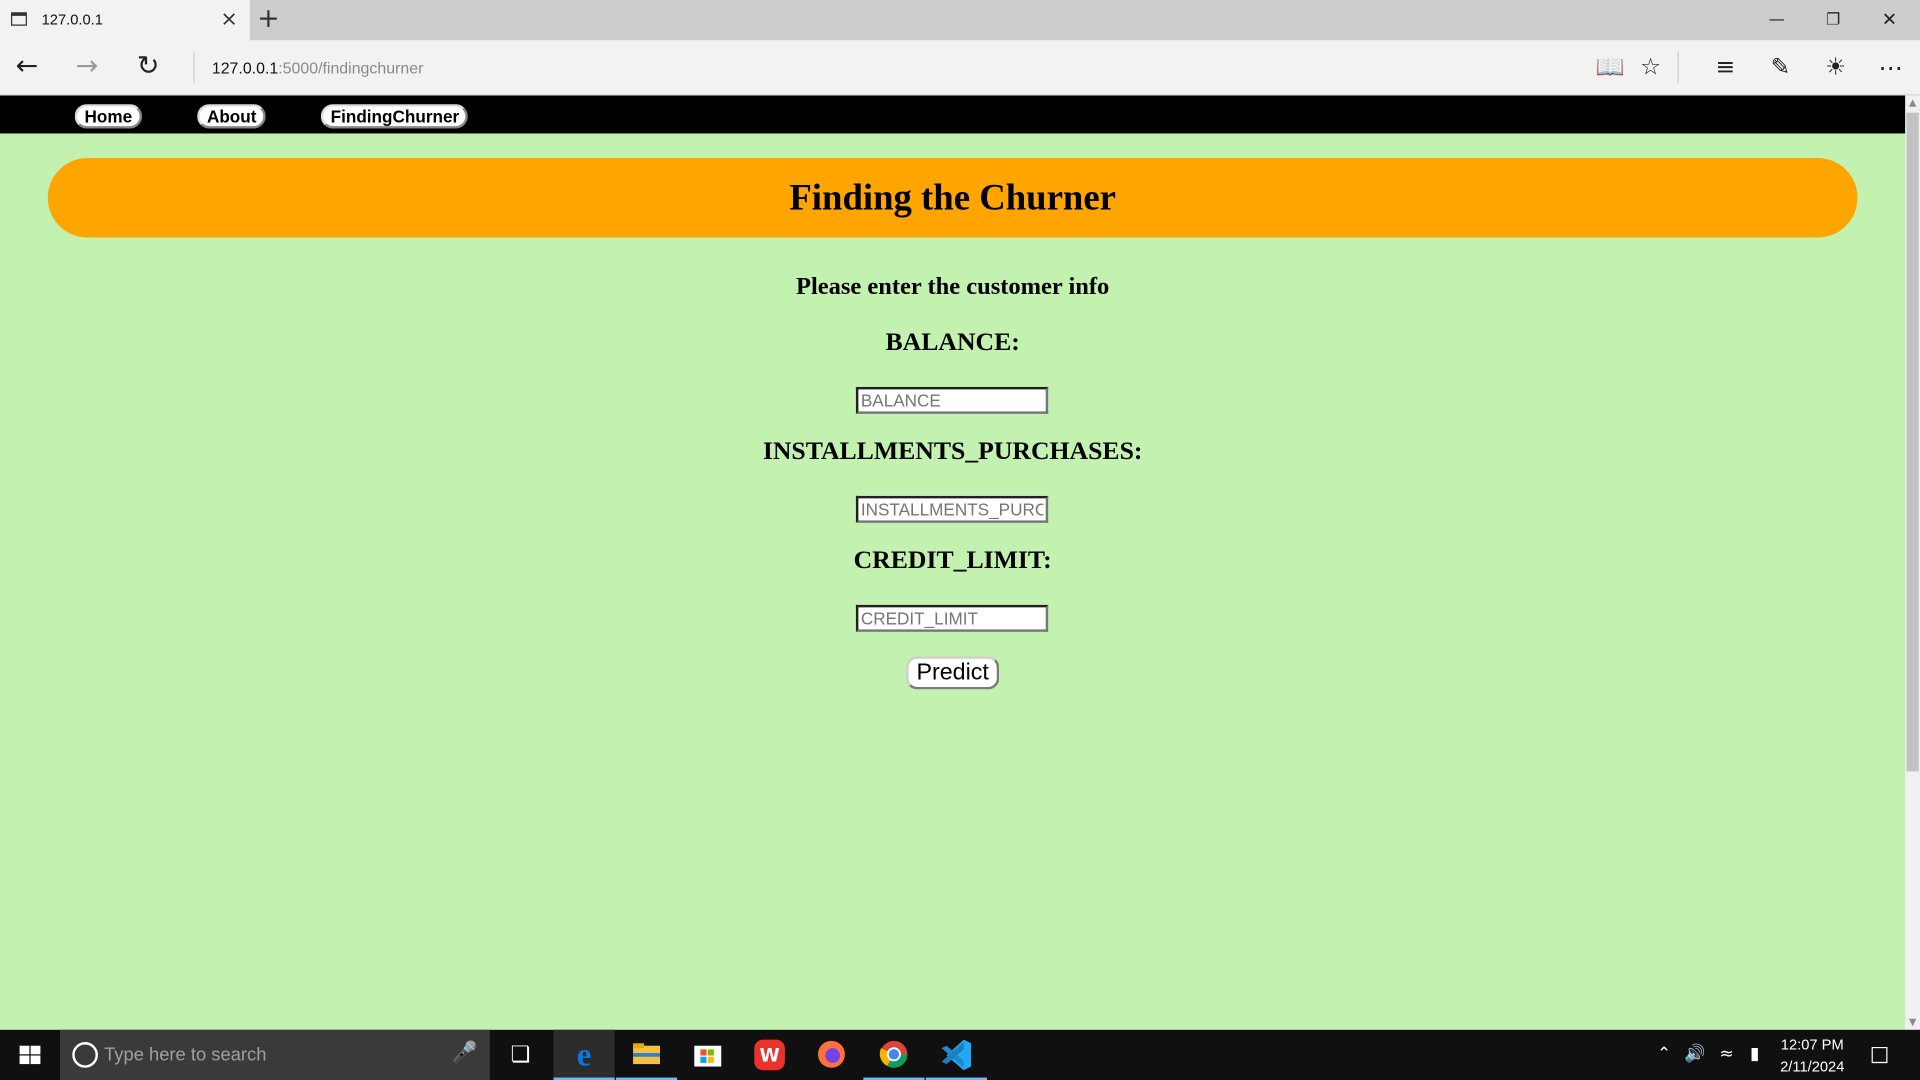  Describe the element at coordinates (952, 450) in the screenshot. I see `installments-purchases-label: INSTALLMENTS_PURCHASES:` at that location.